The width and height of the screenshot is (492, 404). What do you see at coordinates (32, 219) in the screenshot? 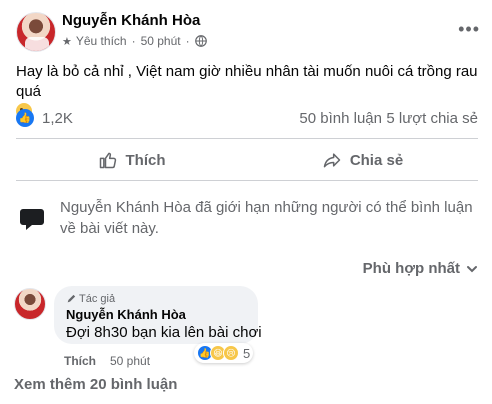
I see `chat-bubble-icon` at bounding box center [32, 219].